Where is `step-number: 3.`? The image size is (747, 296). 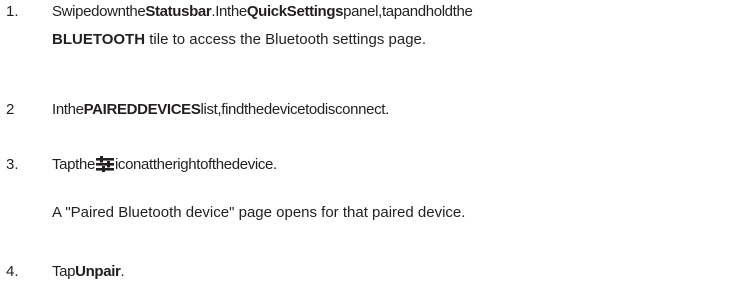
step-number: 3. is located at coordinates (12, 164).